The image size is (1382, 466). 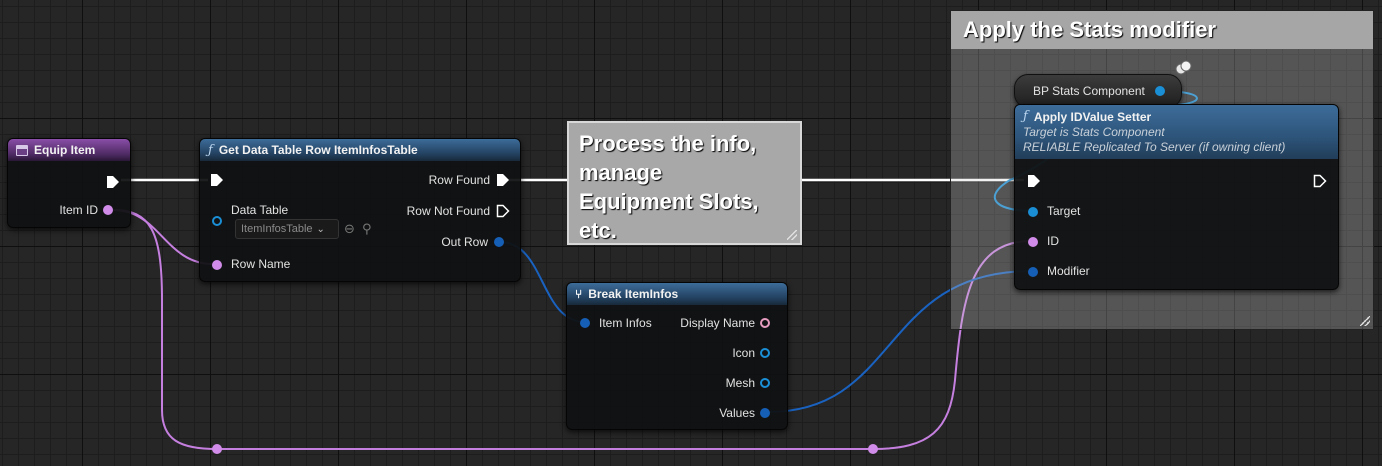 I want to click on row-found-pin, so click(x=503, y=182).